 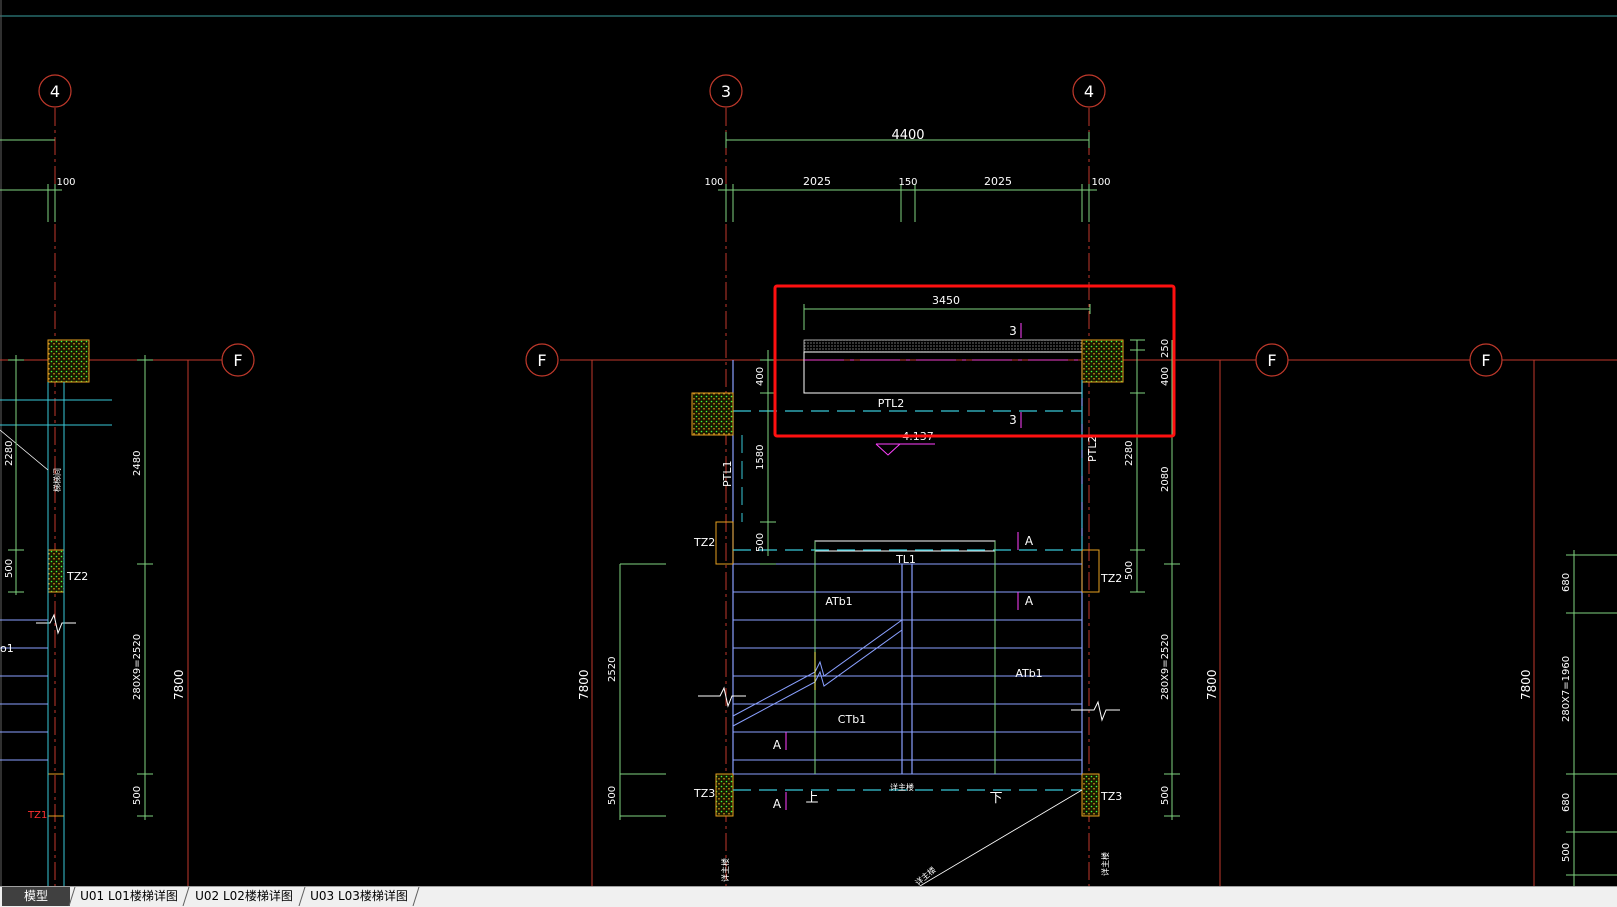 What do you see at coordinates (1165, 348) in the screenshot?
I see `dim-250: 250` at bounding box center [1165, 348].